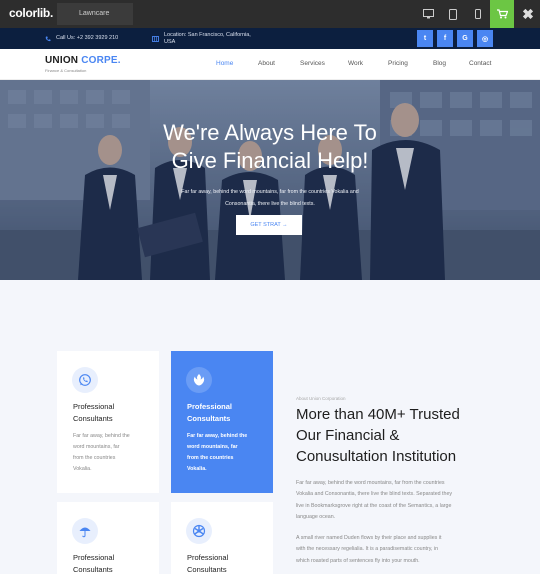 The image size is (540, 574). What do you see at coordinates (425, 38) in the screenshot?
I see `twitter-icon: t` at bounding box center [425, 38].